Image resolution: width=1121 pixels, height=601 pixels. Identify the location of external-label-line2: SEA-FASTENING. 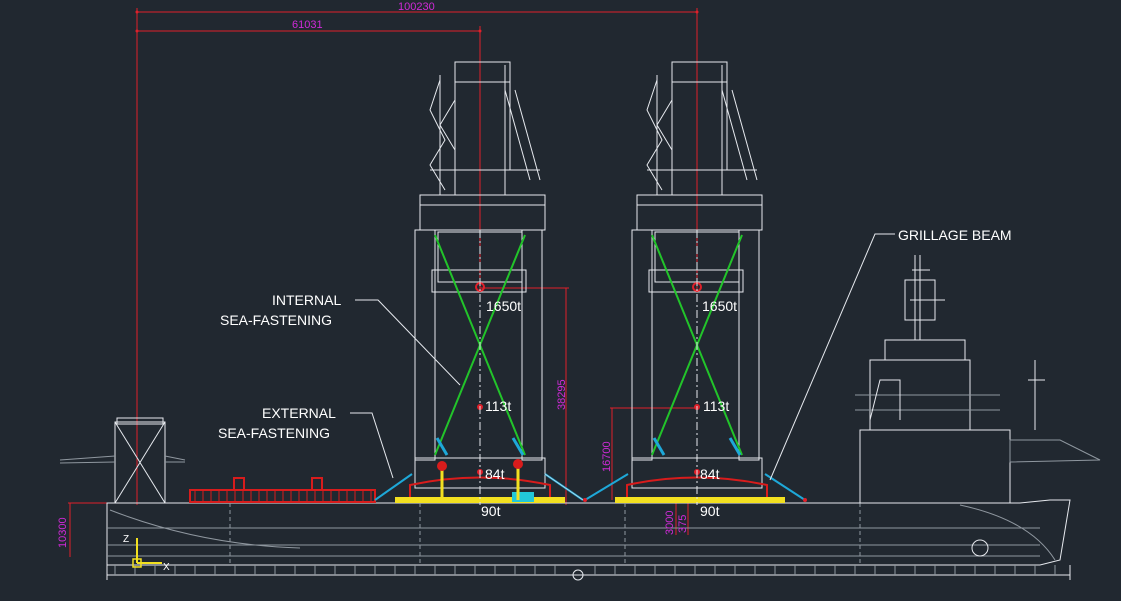
(274, 433).